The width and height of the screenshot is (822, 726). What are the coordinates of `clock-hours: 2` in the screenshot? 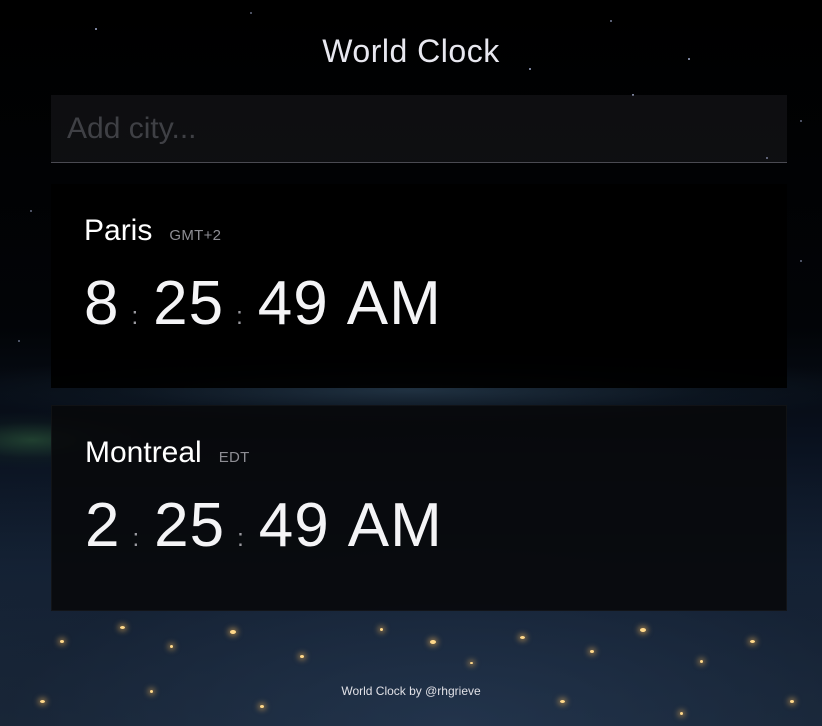 It's located at (103, 525).